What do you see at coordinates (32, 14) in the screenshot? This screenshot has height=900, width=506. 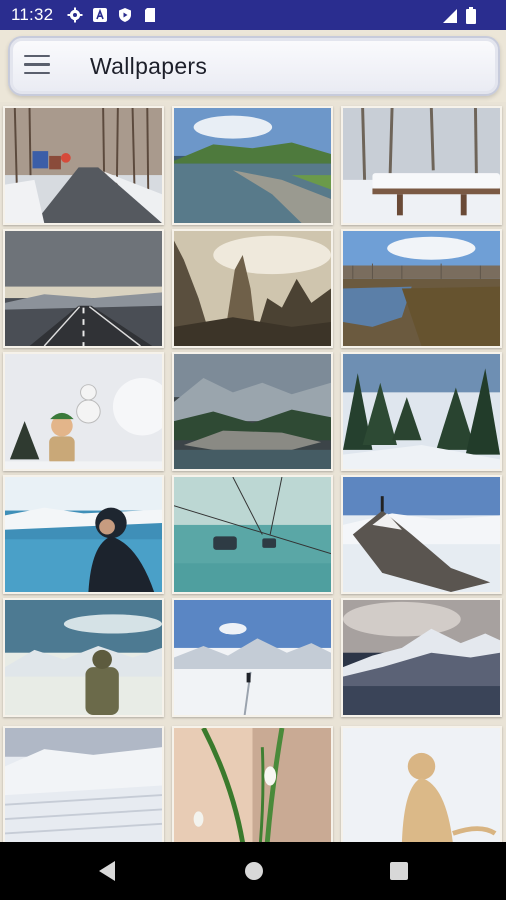 I see `status-time: 11:32` at bounding box center [32, 14].